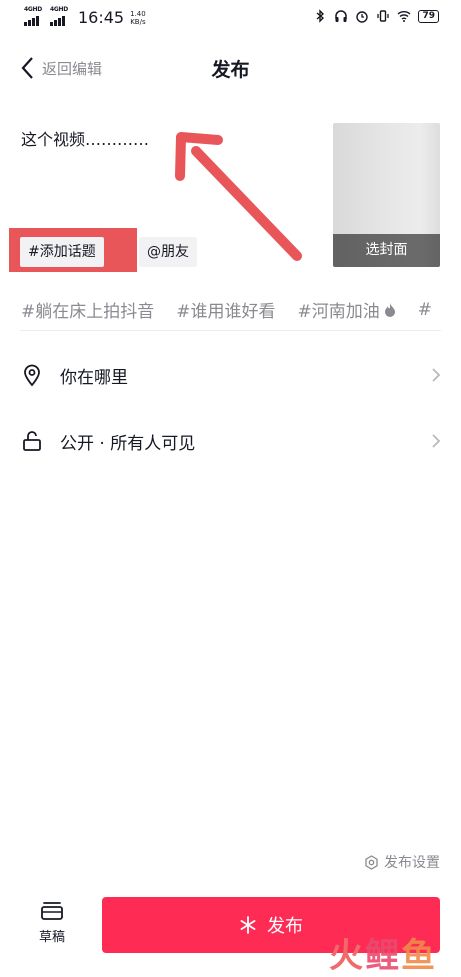 Image resolution: width=461 pixels, height=977 pixels. Describe the element at coordinates (230, 330) in the screenshot. I see `divider` at that location.